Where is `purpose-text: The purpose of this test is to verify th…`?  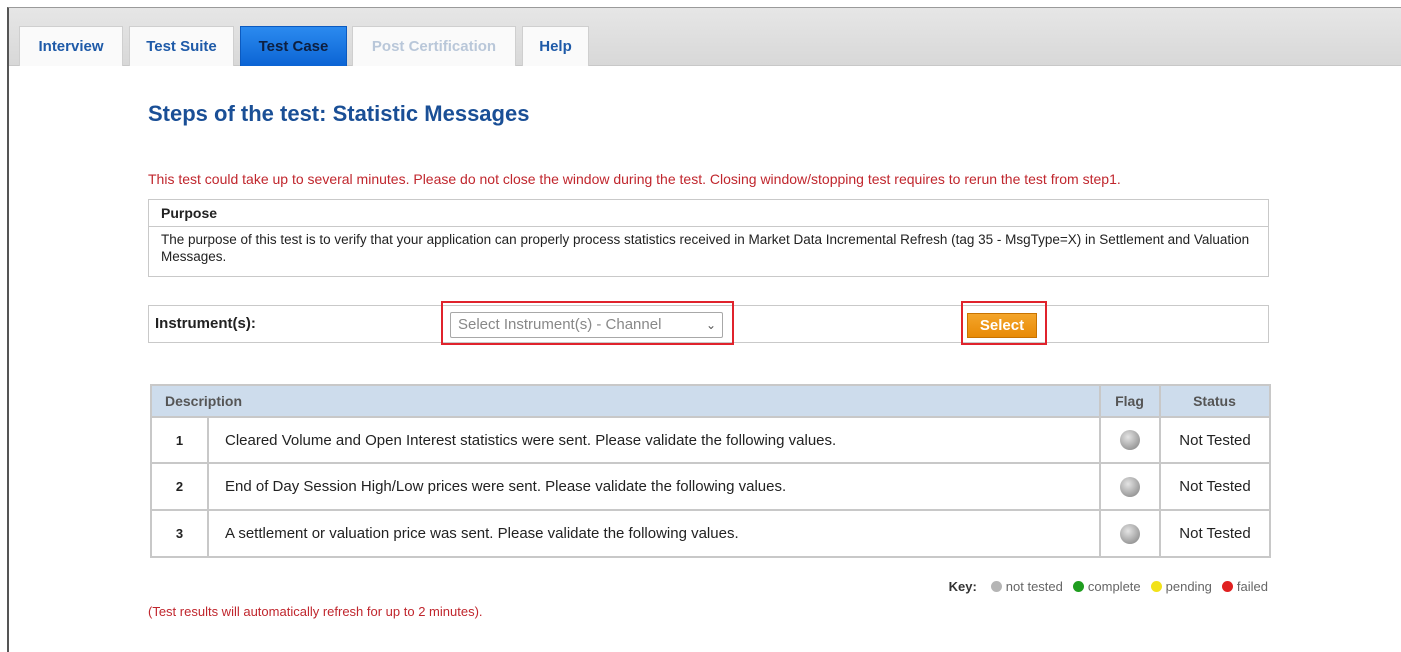 purpose-text: The purpose of this test is to verify th… is located at coordinates (705, 248).